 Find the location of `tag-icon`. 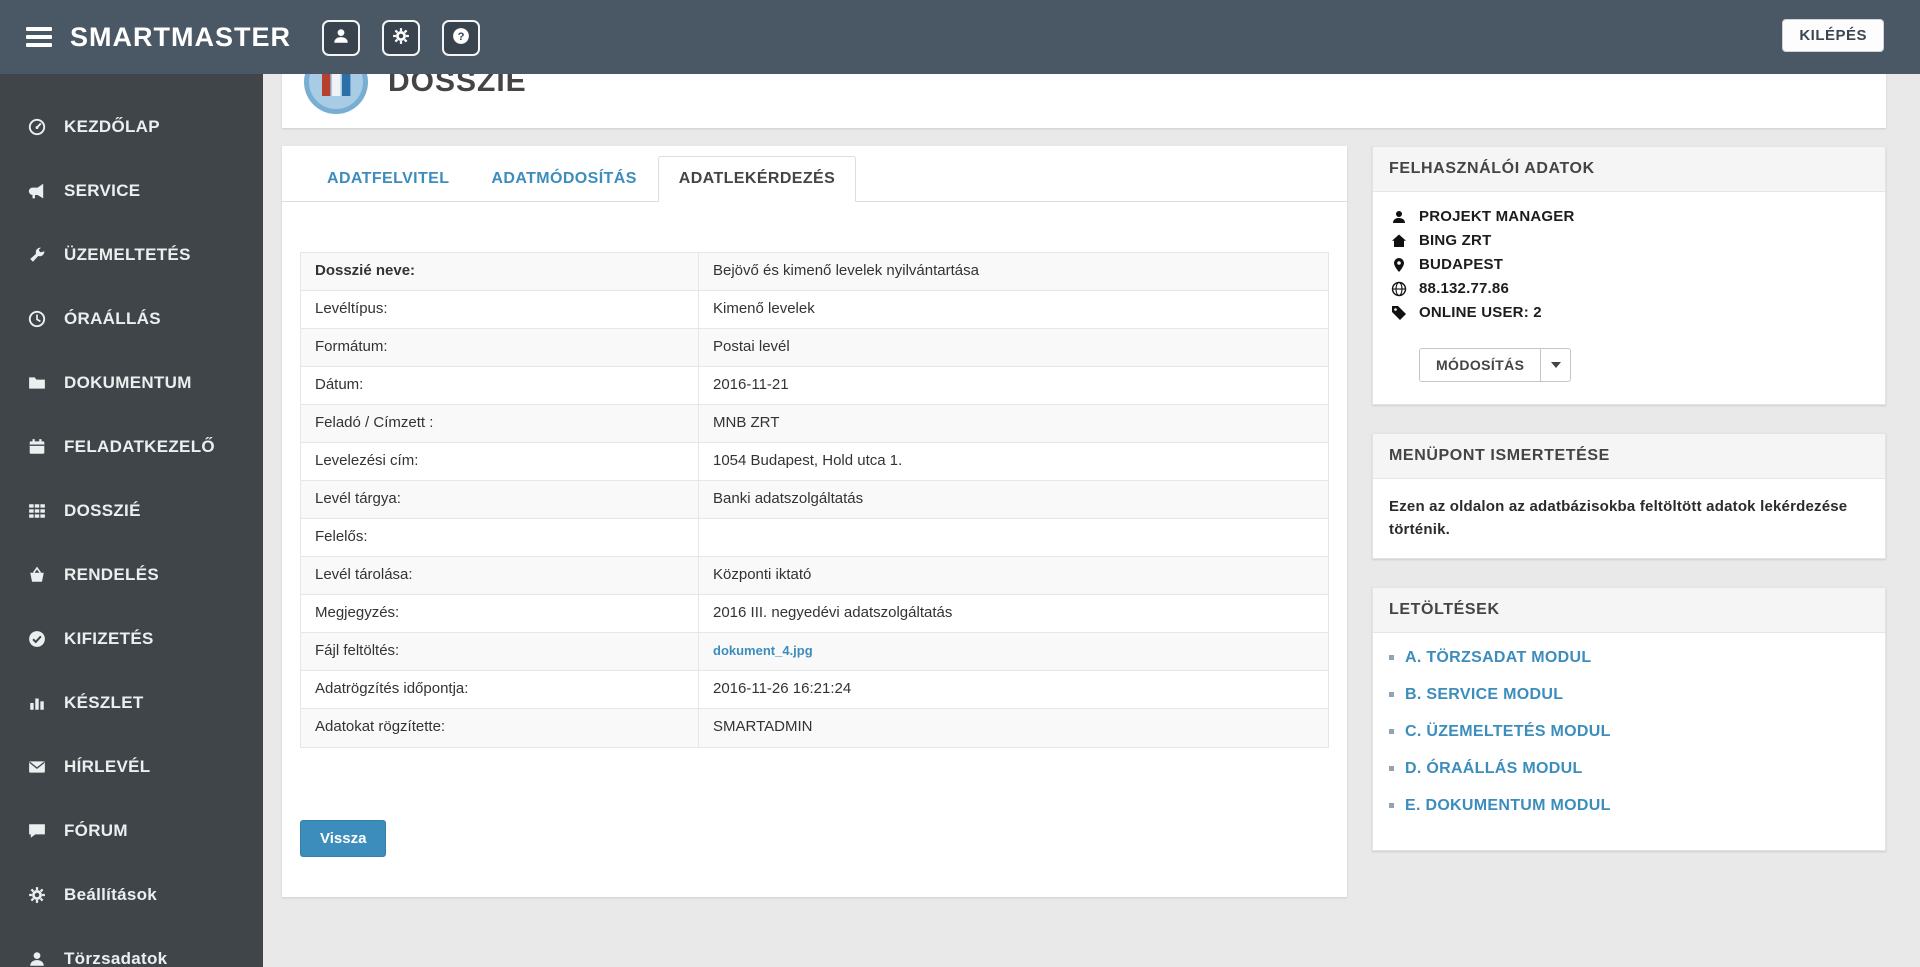

tag-icon is located at coordinates (1399, 313).